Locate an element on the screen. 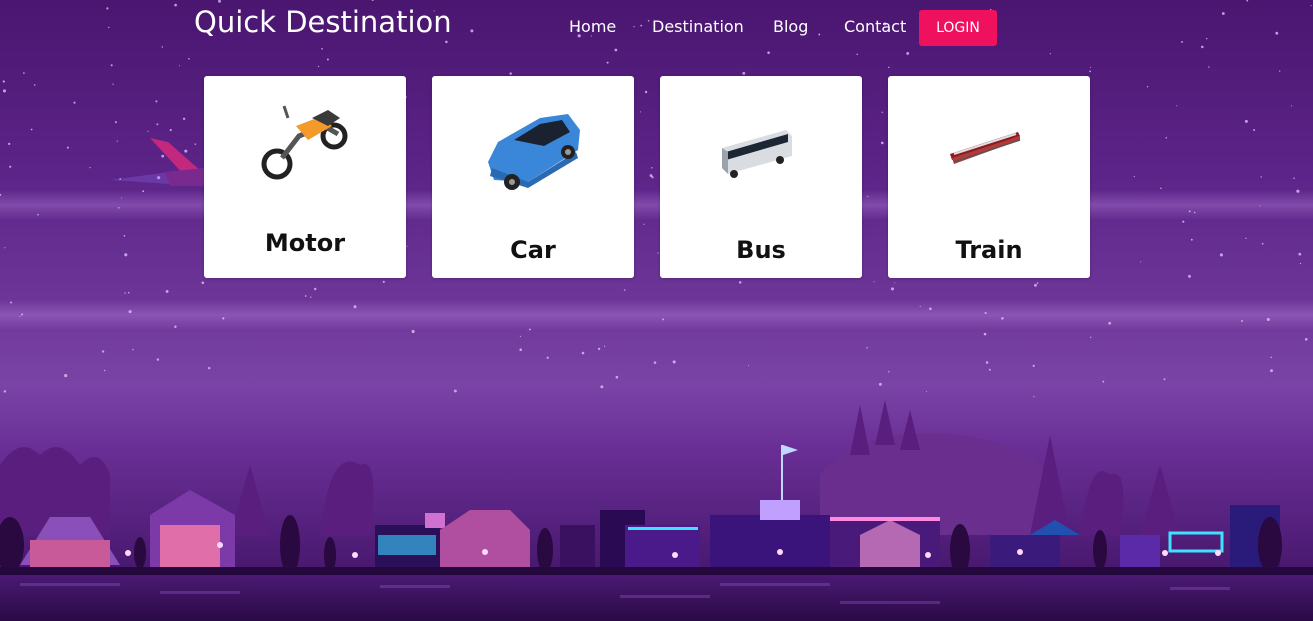 This screenshot has width=1313, height=621. brand-logo: Quick Destination is located at coordinates (323, 22).